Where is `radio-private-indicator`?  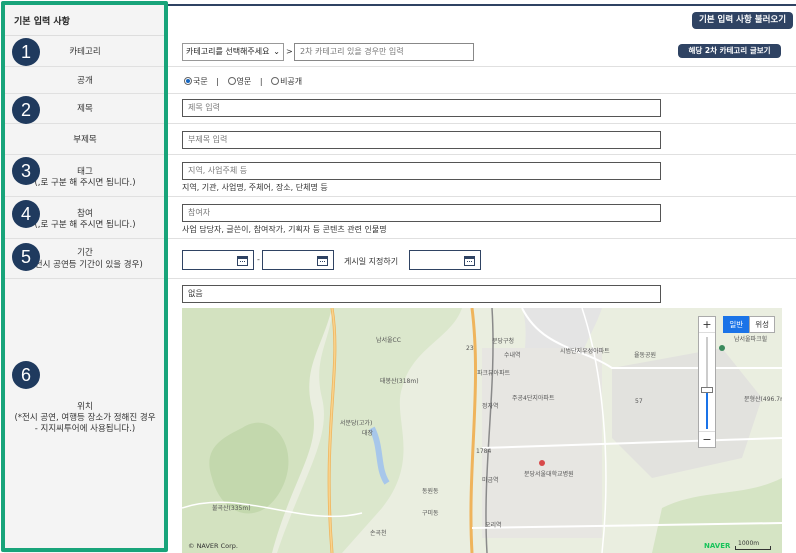
radio-private-indicator is located at coordinates (275, 81).